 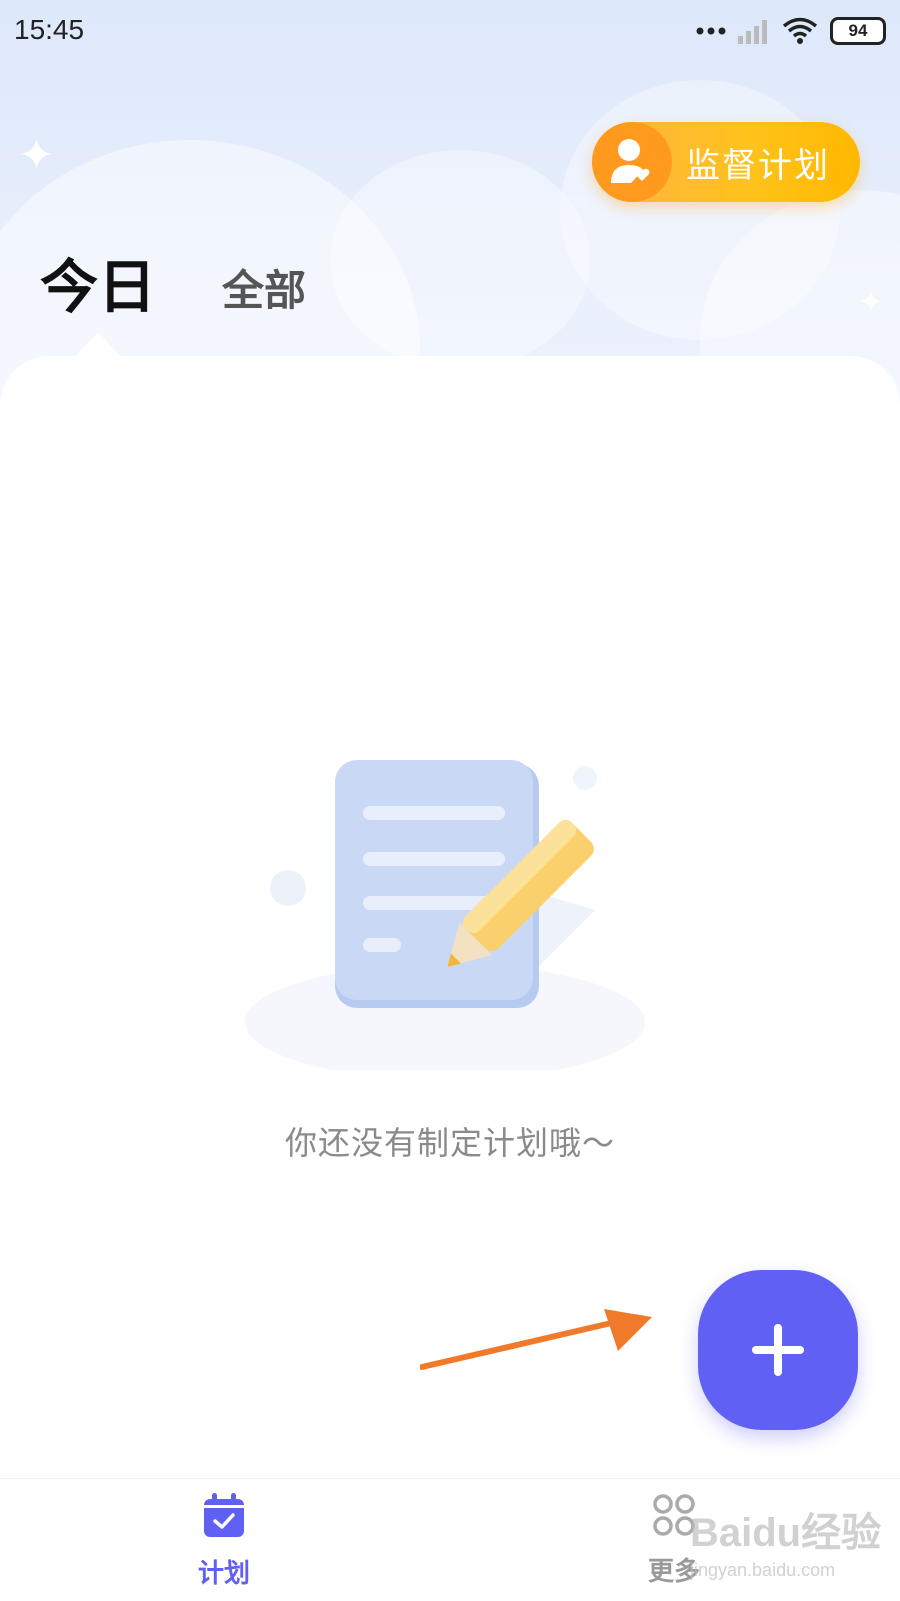 I want to click on calendar-check-icon, so click(x=224, y=1515).